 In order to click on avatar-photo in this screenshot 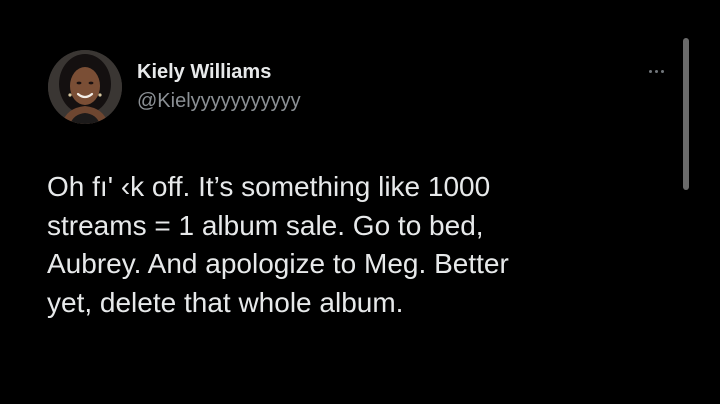, I will do `click(85, 87)`.